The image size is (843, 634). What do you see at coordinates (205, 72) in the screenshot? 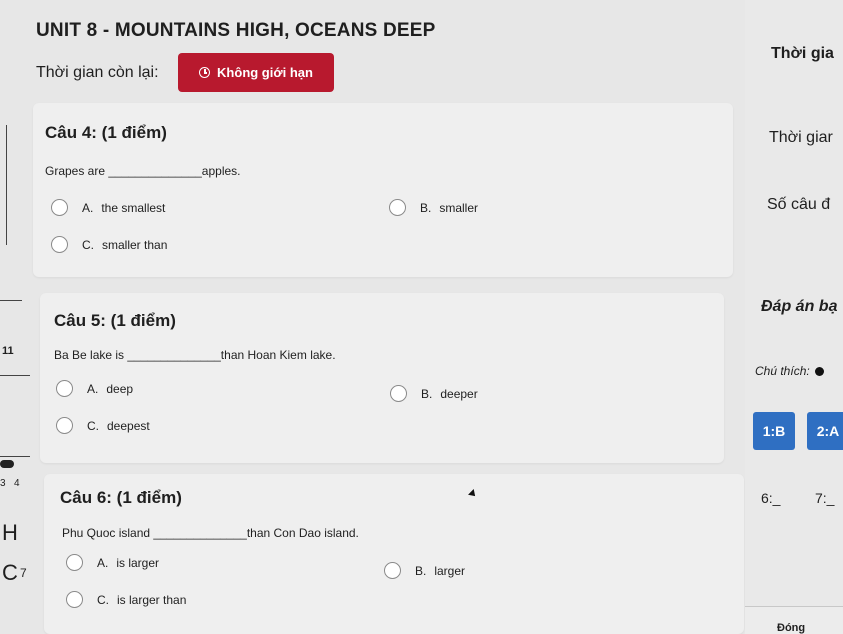
I see `clock-icon` at bounding box center [205, 72].